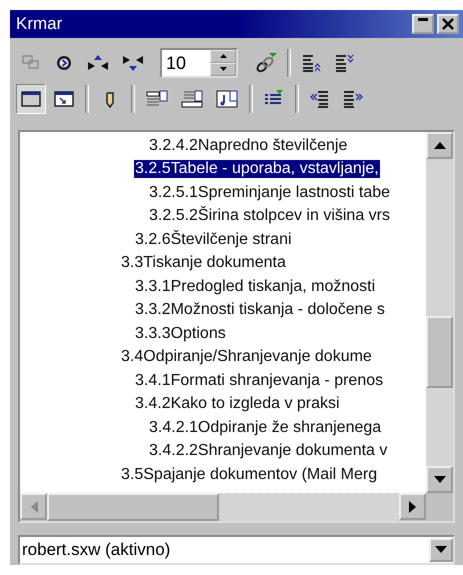 The image size is (463, 575). What do you see at coordinates (213, 239) in the screenshot?
I see `tree-item: 3.2.6Številčenje strani` at bounding box center [213, 239].